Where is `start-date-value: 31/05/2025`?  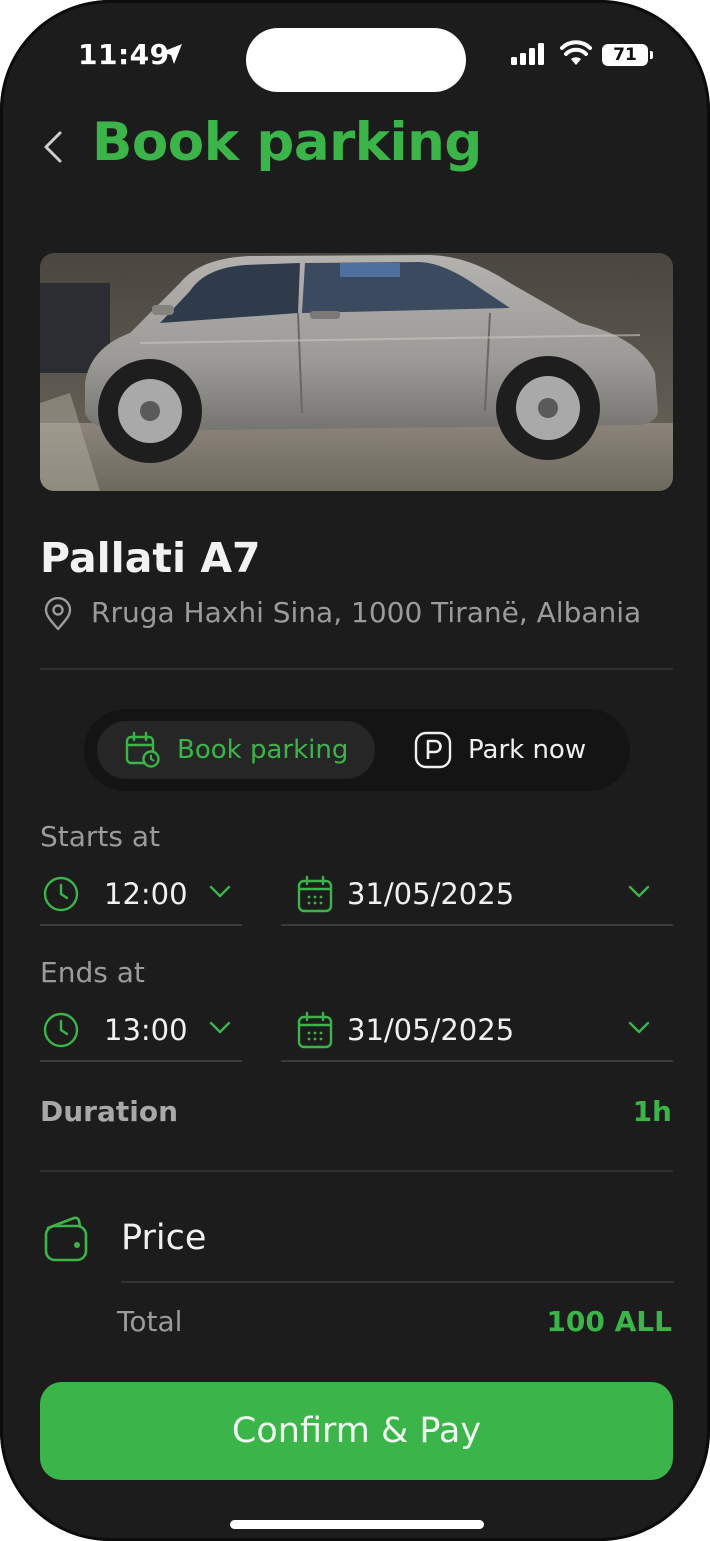 start-date-value: 31/05/2025 is located at coordinates (431, 894).